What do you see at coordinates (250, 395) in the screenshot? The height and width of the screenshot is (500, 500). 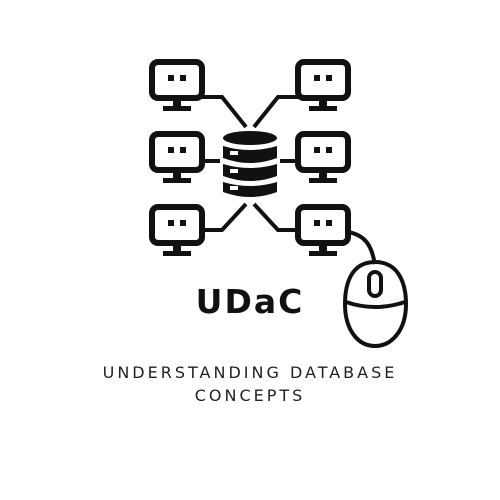 I see `tagline-line-2: CONCEPTS` at bounding box center [250, 395].